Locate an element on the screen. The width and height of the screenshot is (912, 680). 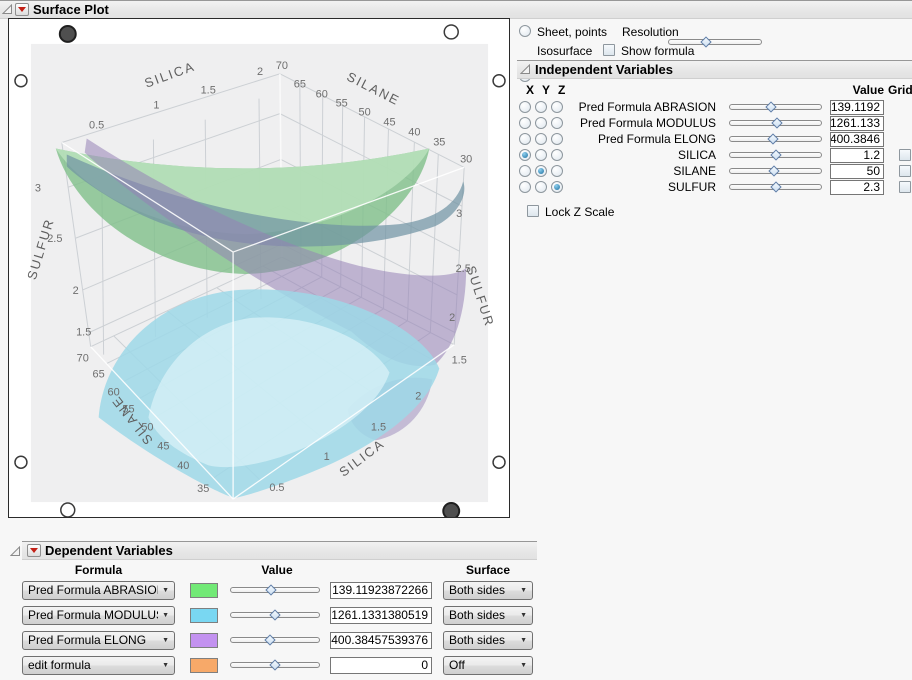
value-field: 0 is located at coordinates (381, 665).